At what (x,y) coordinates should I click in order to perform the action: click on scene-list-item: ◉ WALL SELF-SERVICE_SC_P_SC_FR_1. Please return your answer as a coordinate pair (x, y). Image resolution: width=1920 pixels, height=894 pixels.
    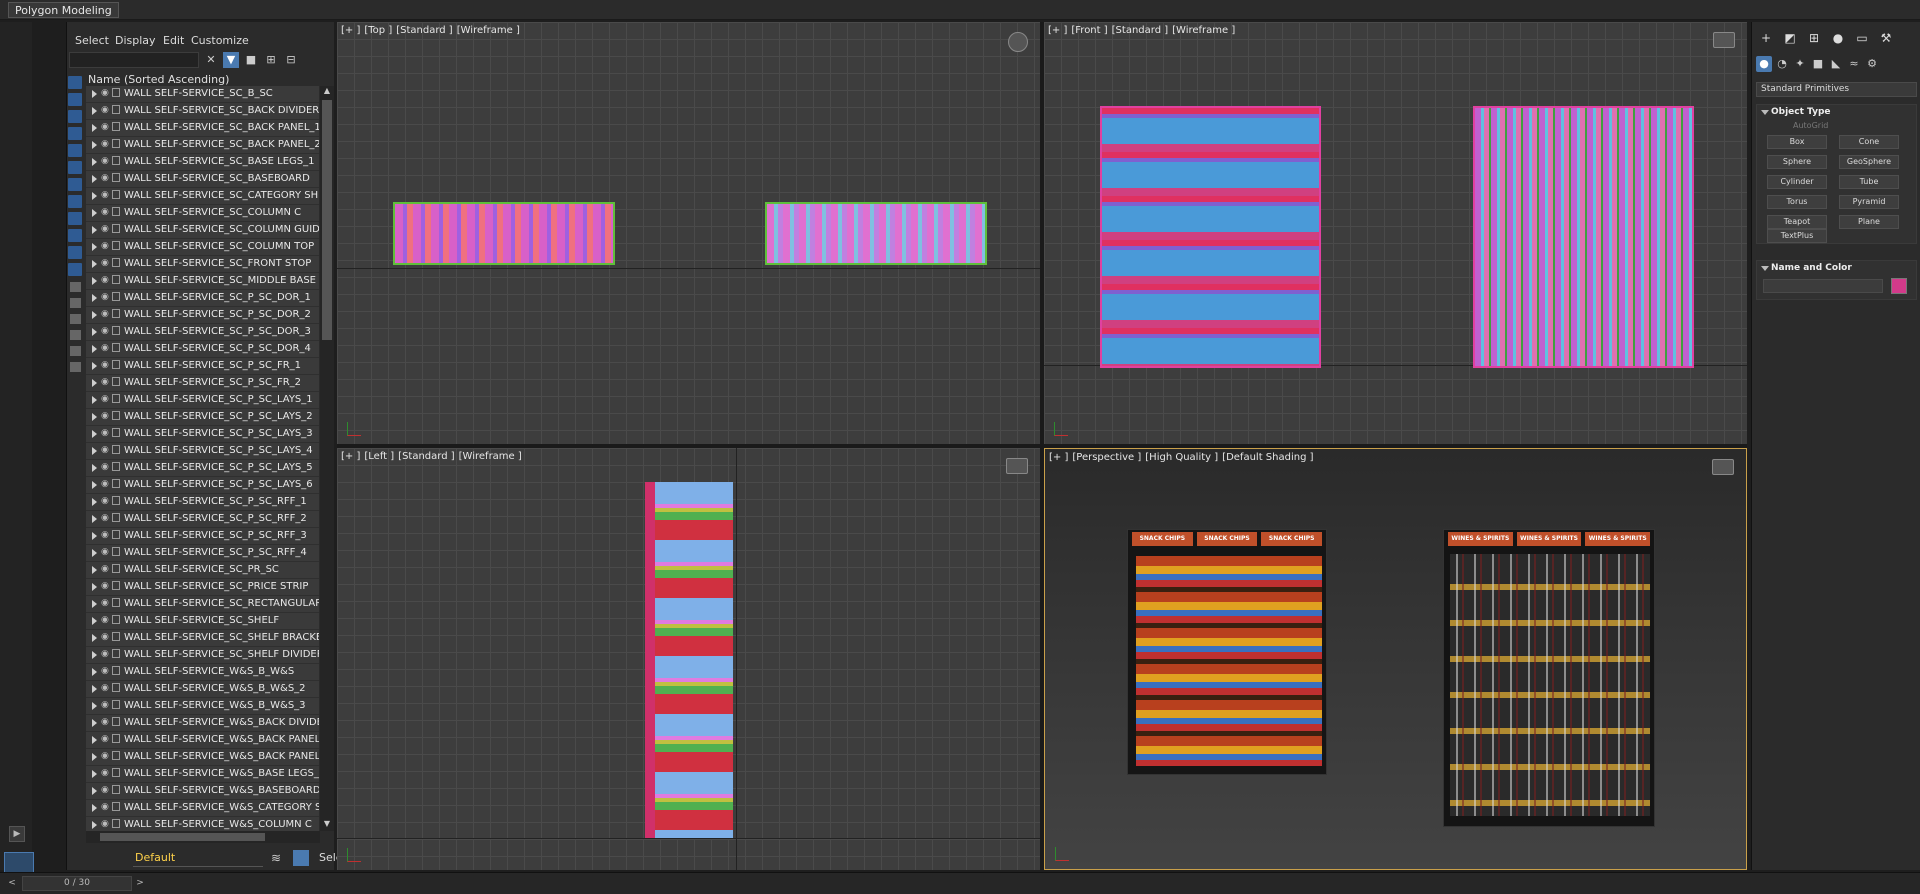
    Looking at the image, I should click on (202, 366).